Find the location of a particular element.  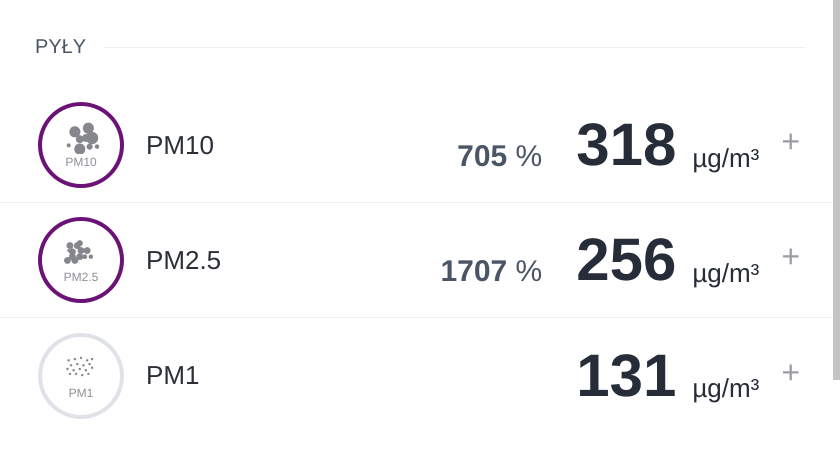

pollutant-name: PM1 is located at coordinates (173, 375).